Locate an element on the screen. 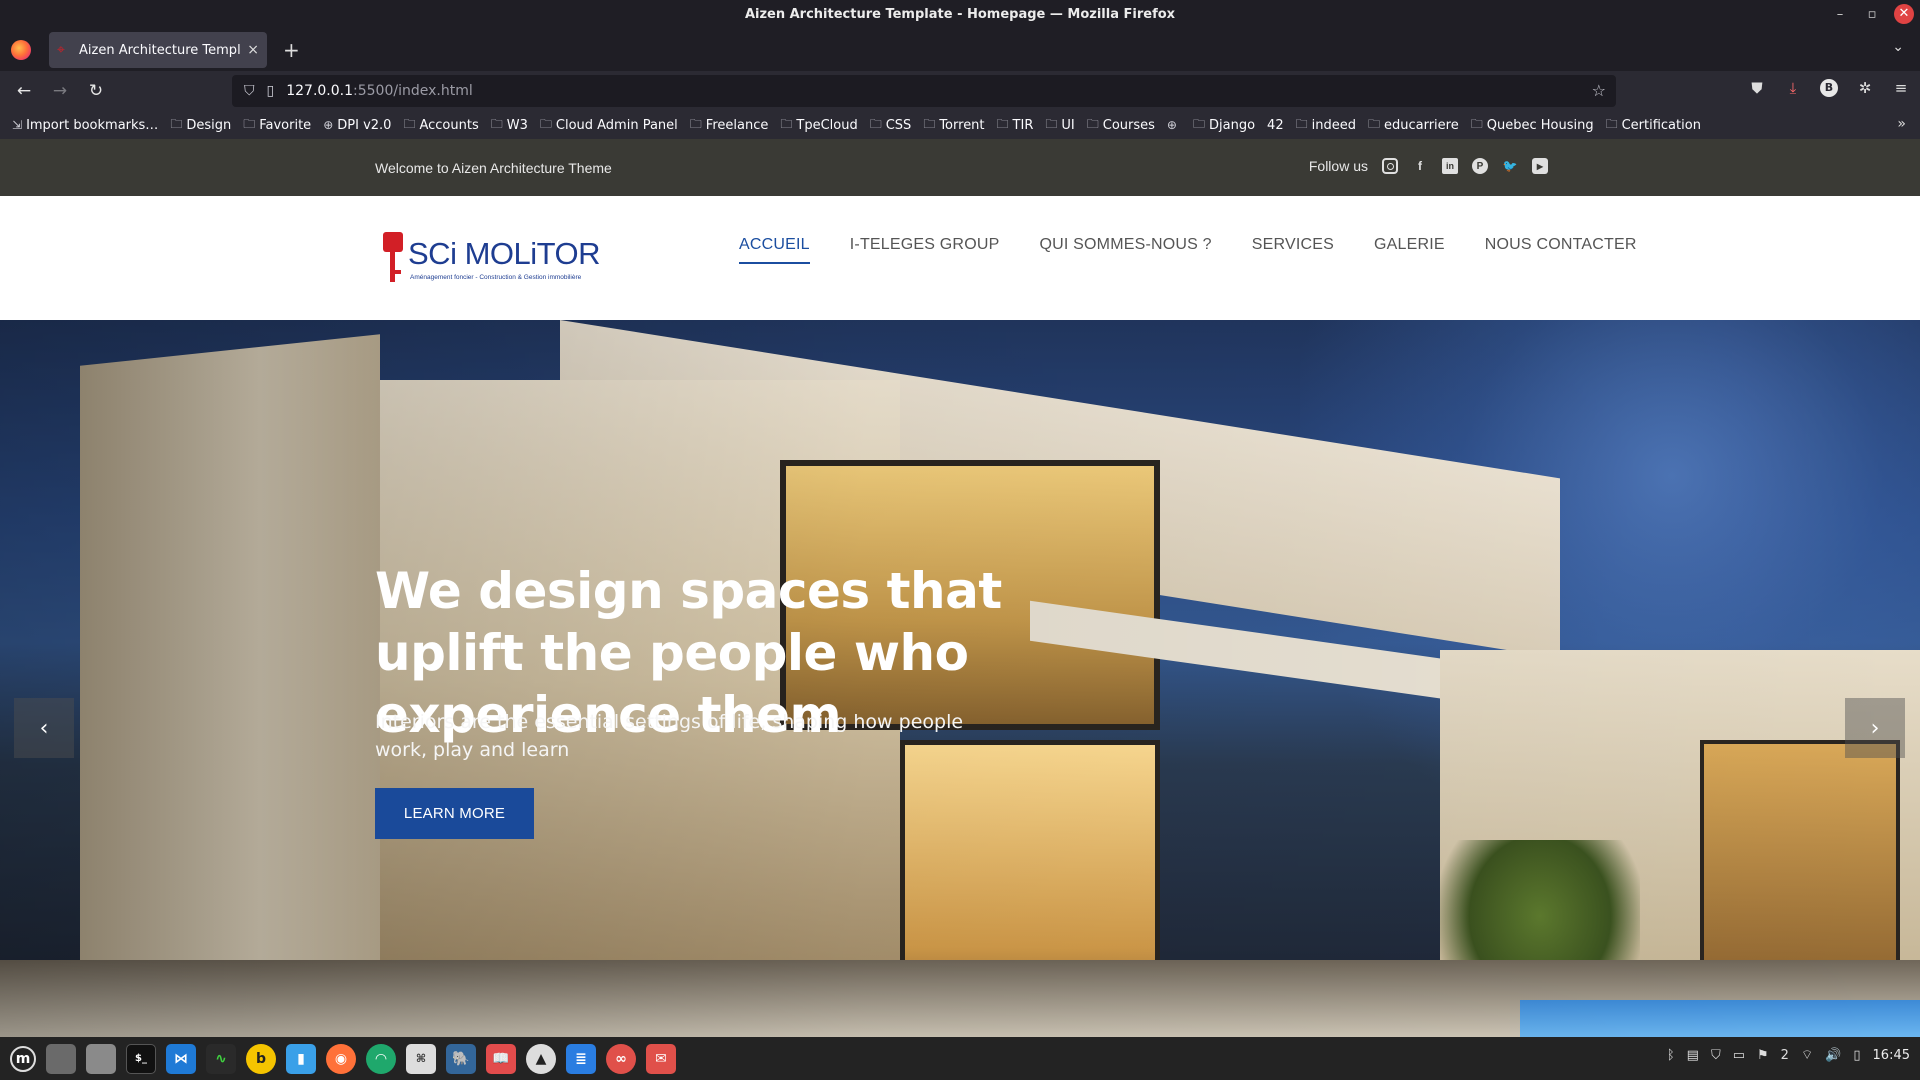 This screenshot has width=1920, height=1080. bookmark-label: Accounts is located at coordinates (449, 125).